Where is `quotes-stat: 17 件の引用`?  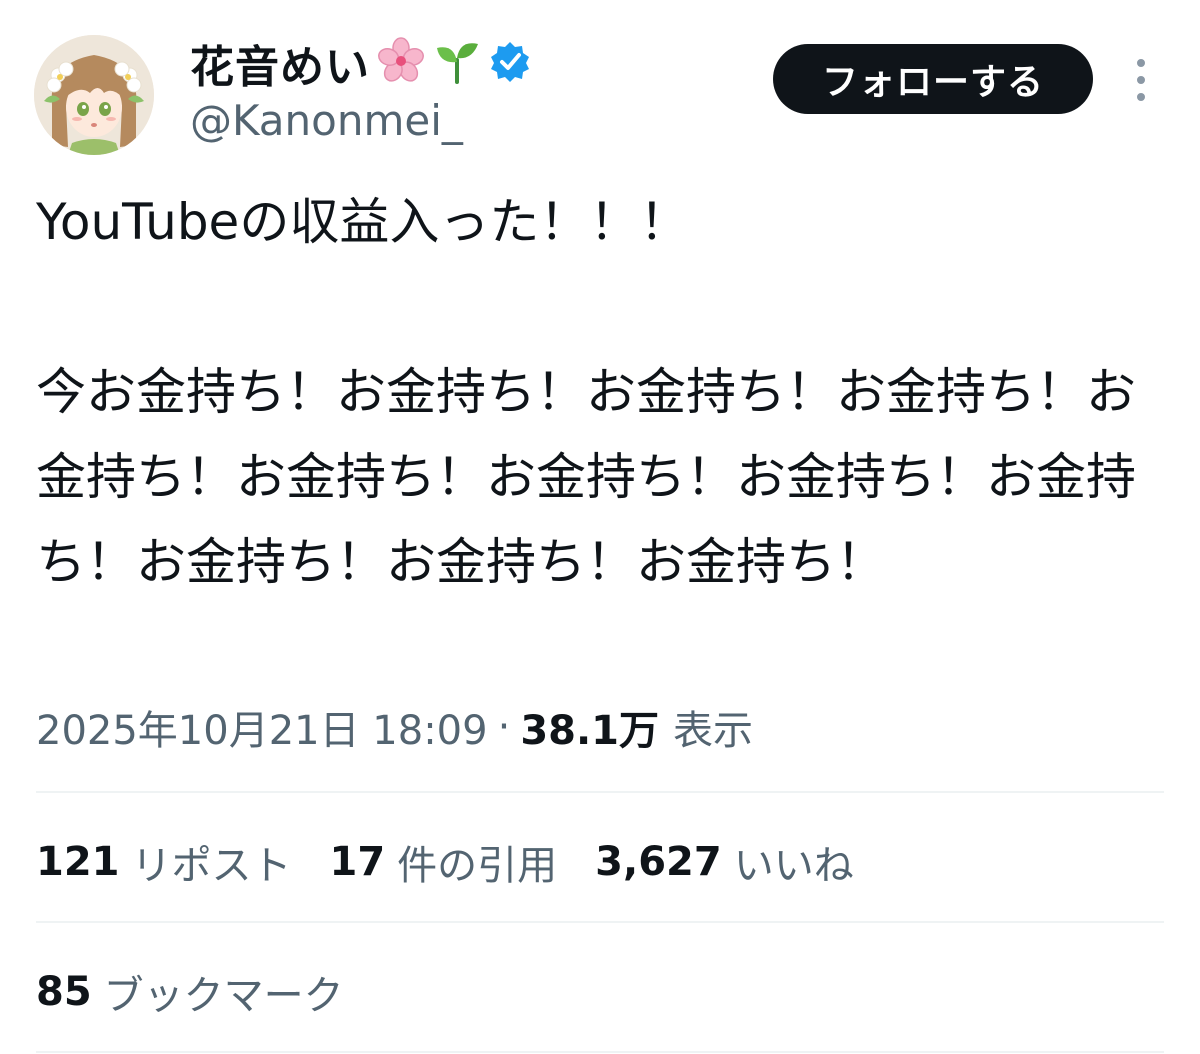 quotes-stat: 17 件の引用 is located at coordinates (444, 862).